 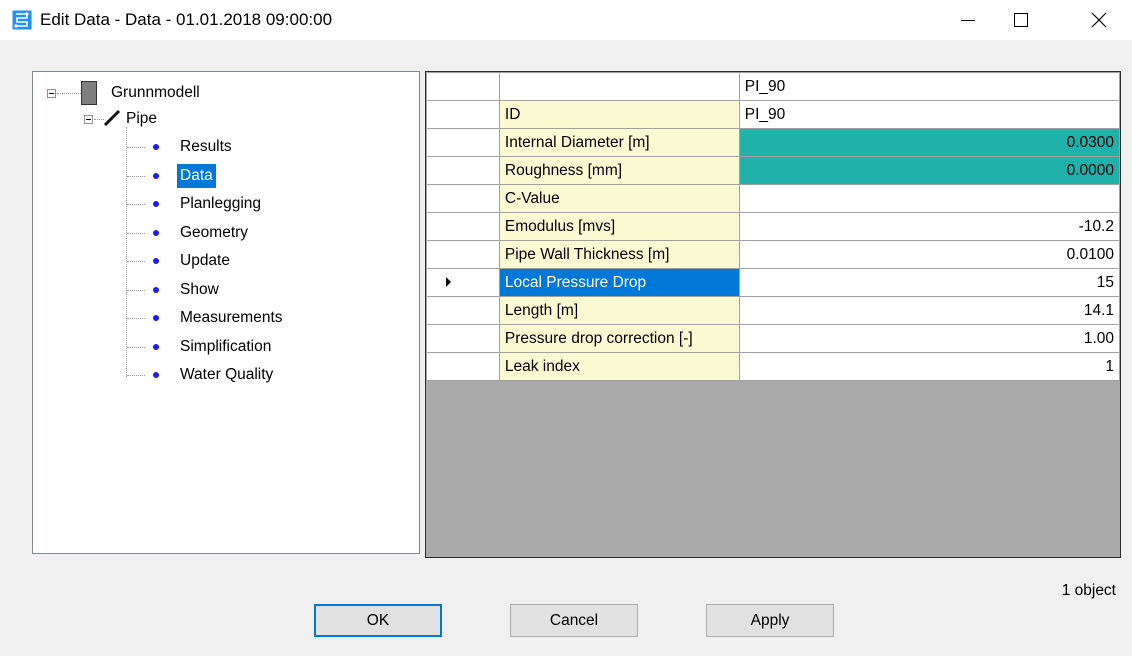 What do you see at coordinates (463, 86) in the screenshot?
I see `grid-corner-cell` at bounding box center [463, 86].